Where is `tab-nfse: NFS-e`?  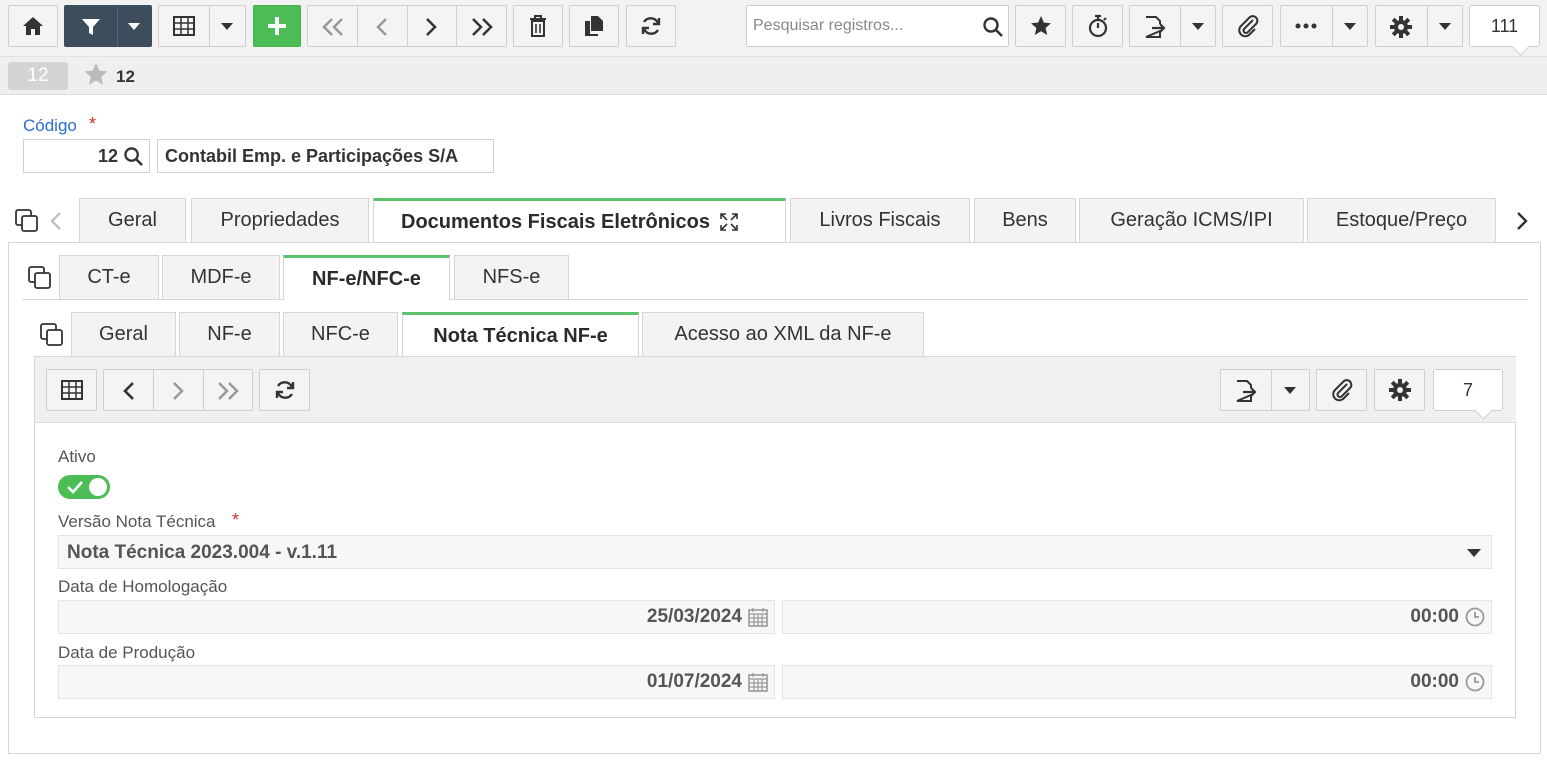 tab-nfse: NFS-e is located at coordinates (511, 277).